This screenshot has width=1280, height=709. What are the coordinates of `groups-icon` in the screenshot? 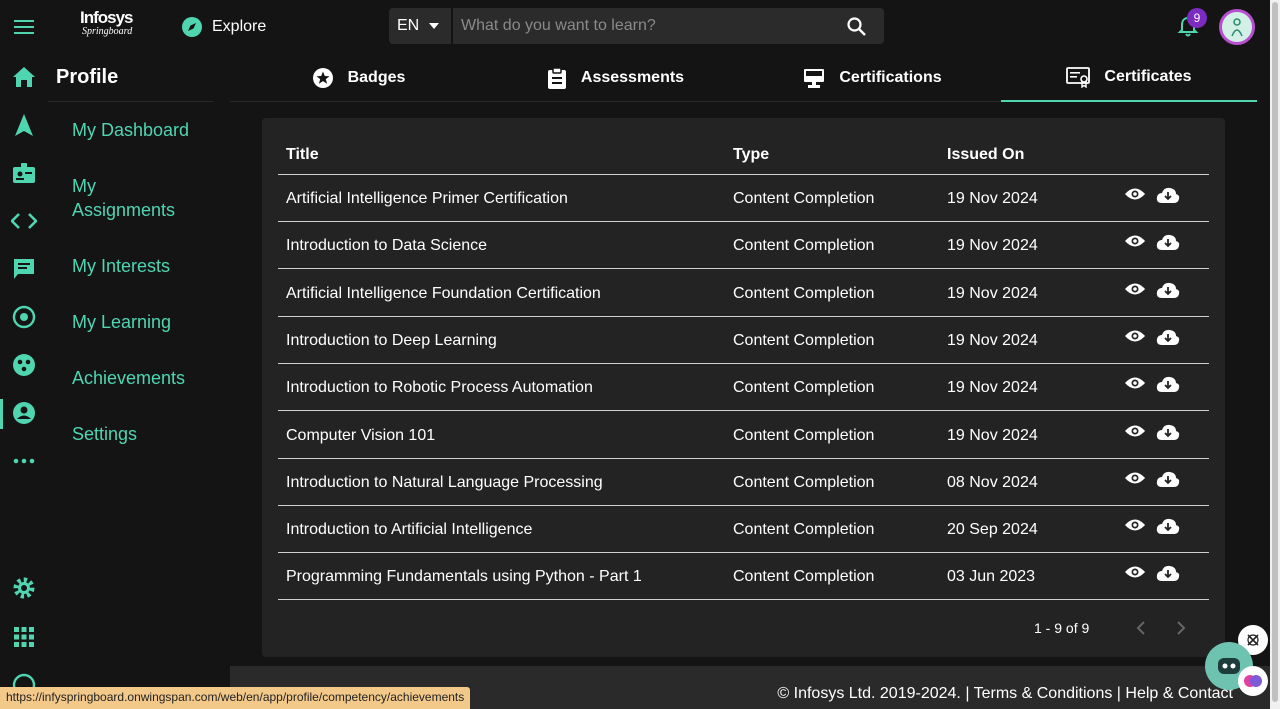 It's located at (24, 365).